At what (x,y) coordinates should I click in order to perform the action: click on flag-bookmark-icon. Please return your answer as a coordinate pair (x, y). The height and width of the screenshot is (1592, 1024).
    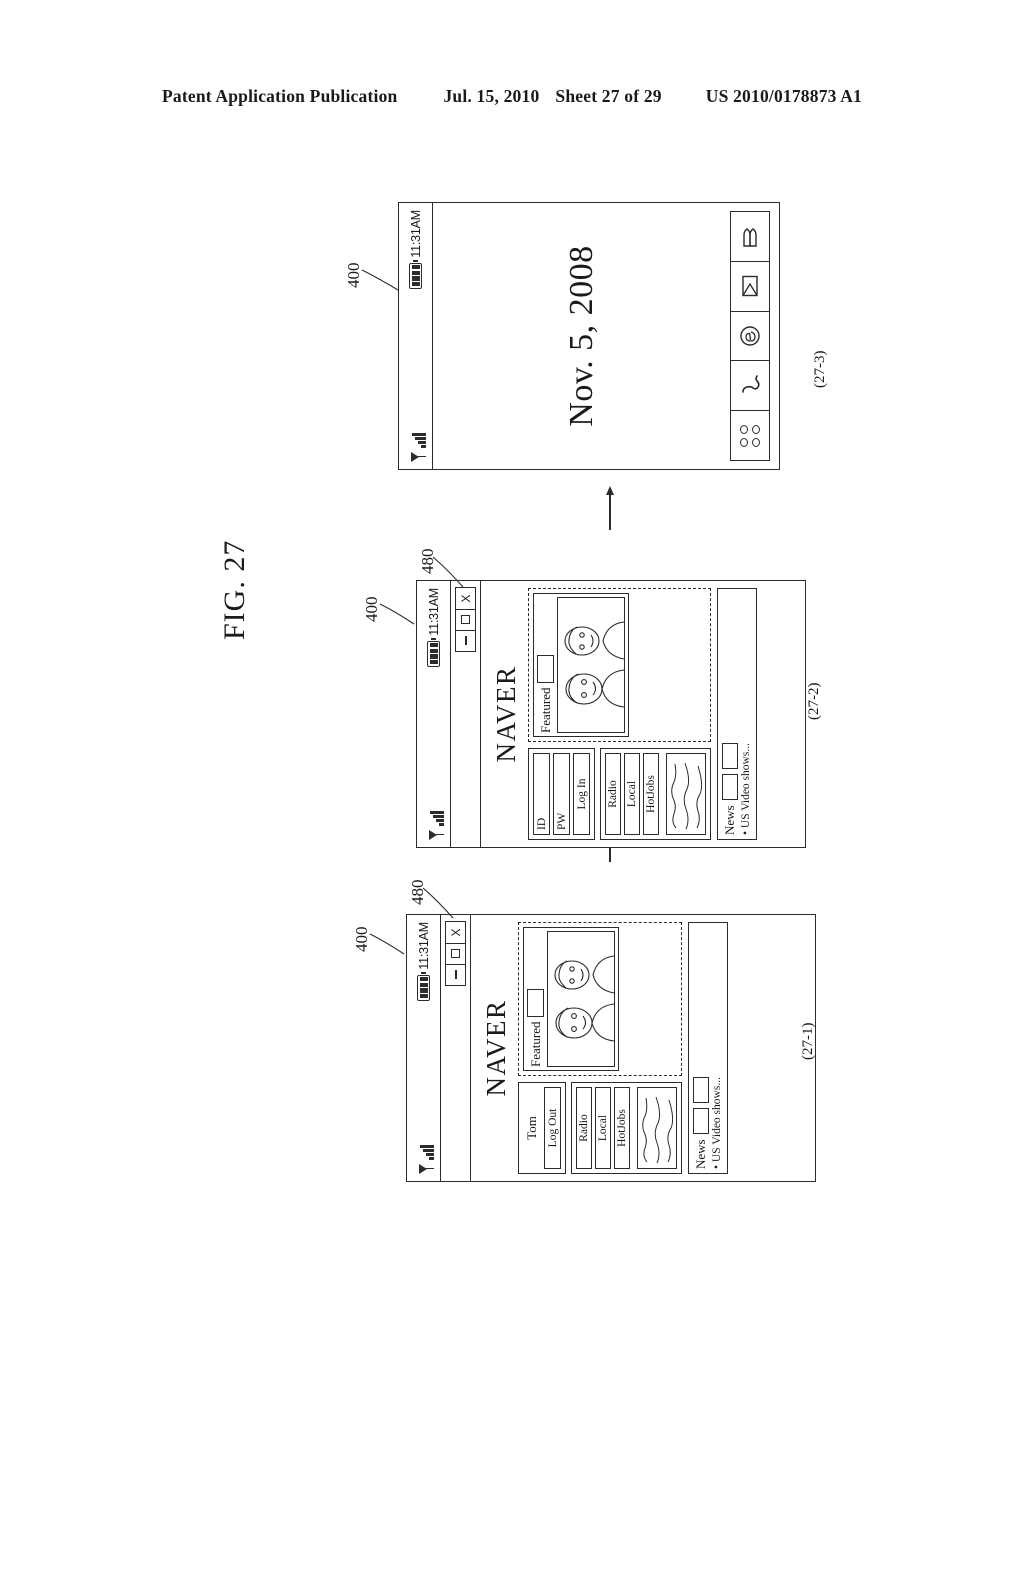
    Looking at the image, I should click on (750, 236).